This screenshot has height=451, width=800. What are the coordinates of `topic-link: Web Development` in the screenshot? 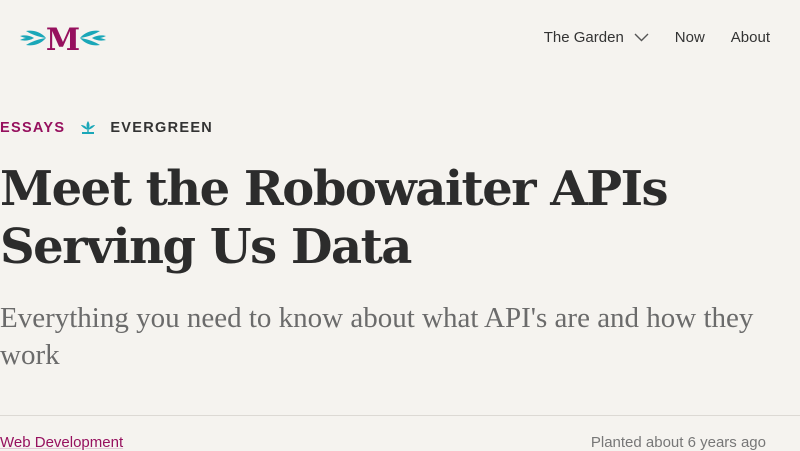 It's located at (61, 442).